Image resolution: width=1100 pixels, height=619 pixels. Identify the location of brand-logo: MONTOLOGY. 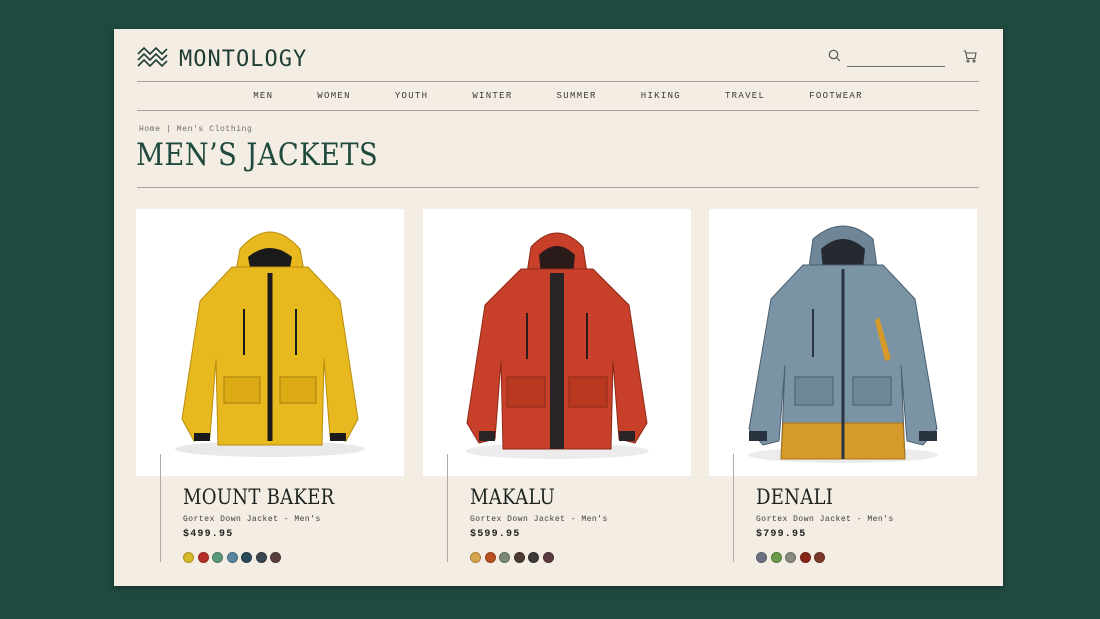
(222, 59).